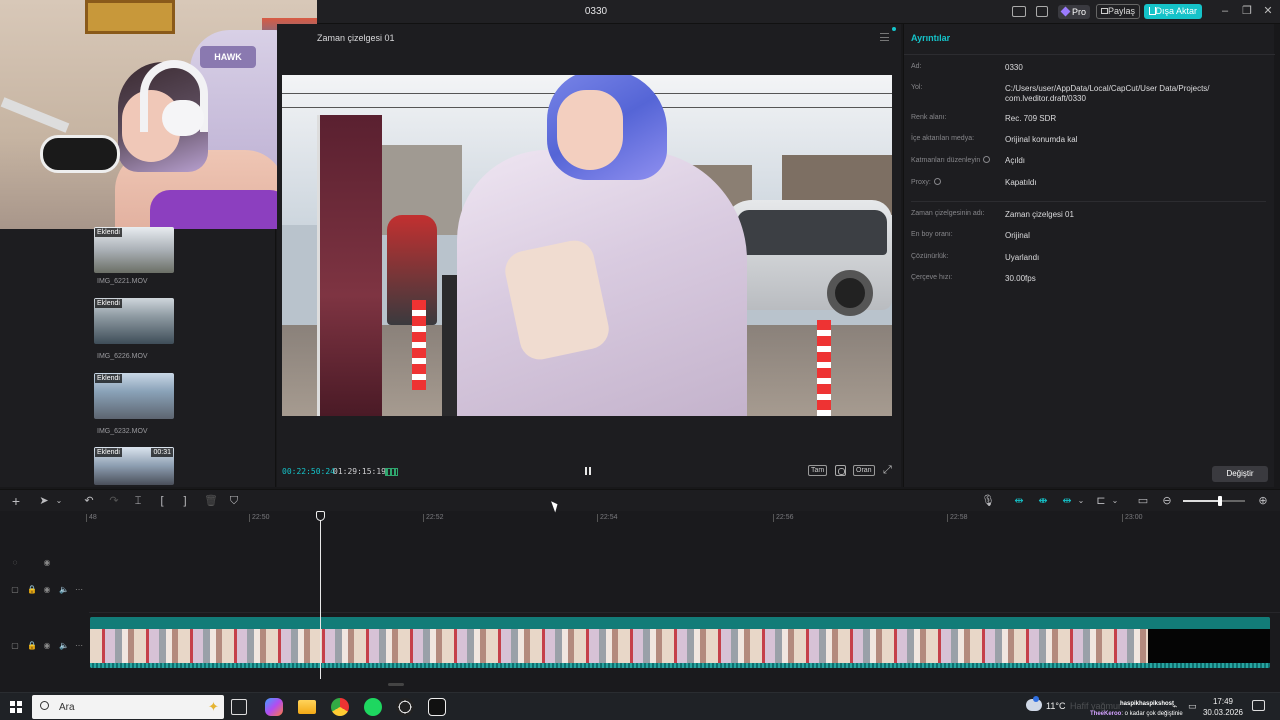  I want to click on obs-icon, so click(405, 707).